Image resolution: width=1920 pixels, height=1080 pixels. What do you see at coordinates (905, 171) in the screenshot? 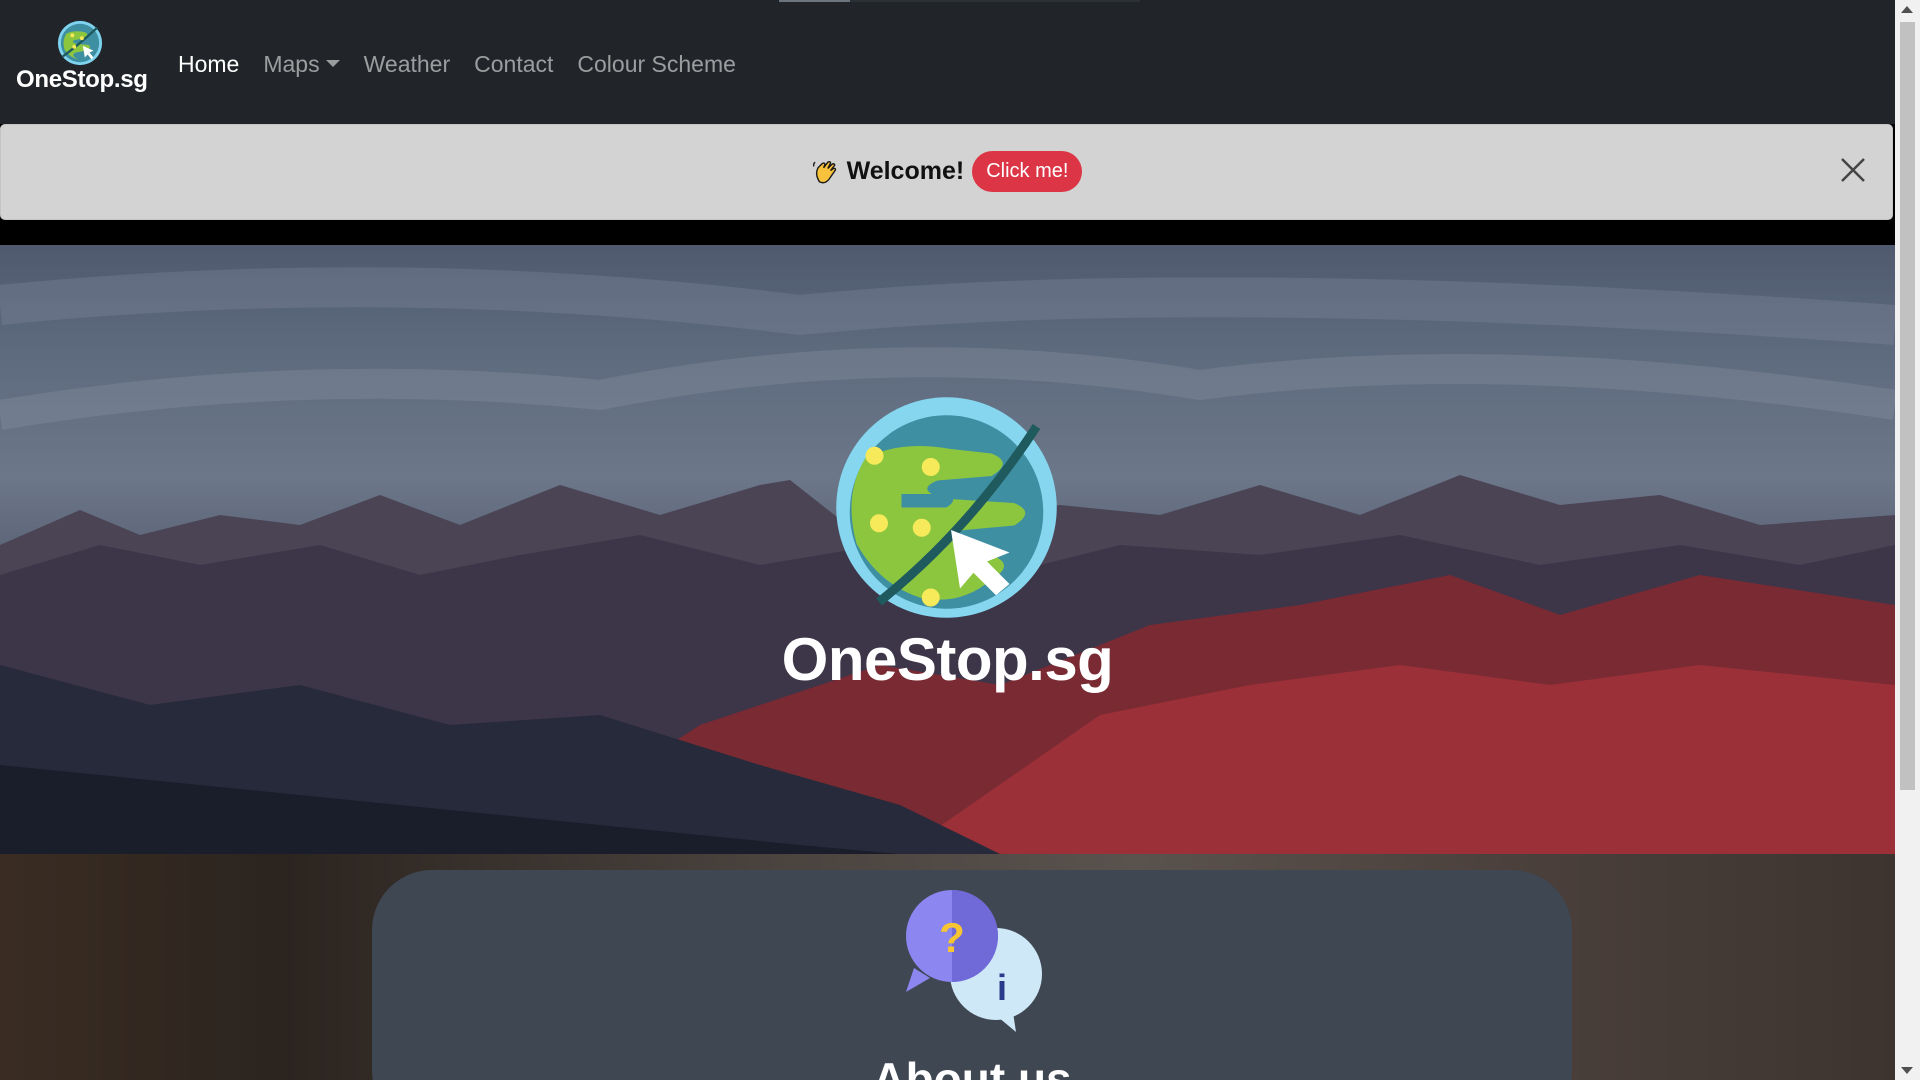
I see `welcome-text: Welcome!` at bounding box center [905, 171].